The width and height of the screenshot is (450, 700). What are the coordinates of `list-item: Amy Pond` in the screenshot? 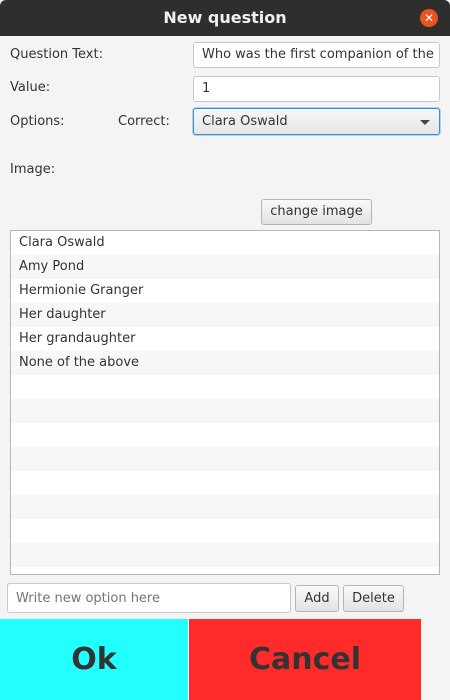 It's located at (225, 267).